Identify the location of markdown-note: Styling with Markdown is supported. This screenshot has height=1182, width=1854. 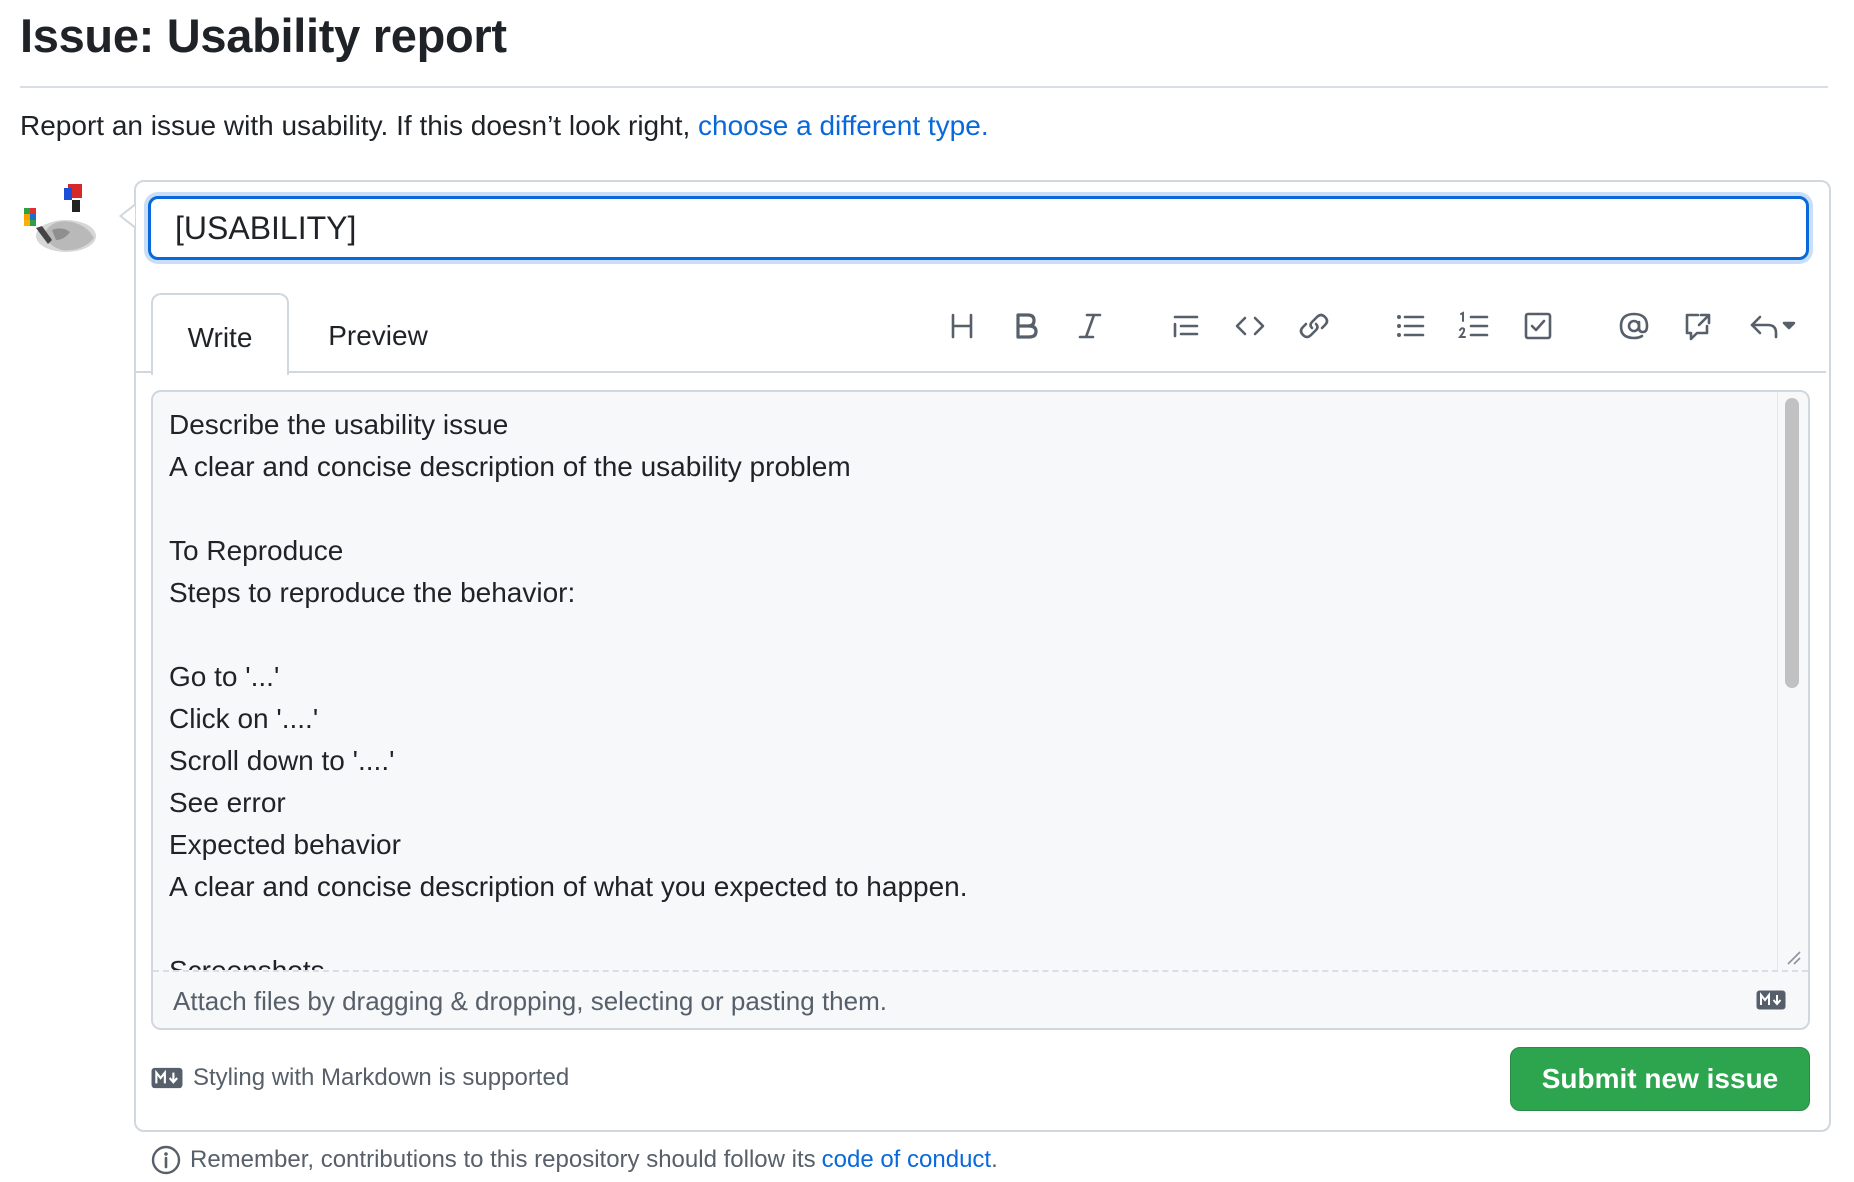
(360, 1078).